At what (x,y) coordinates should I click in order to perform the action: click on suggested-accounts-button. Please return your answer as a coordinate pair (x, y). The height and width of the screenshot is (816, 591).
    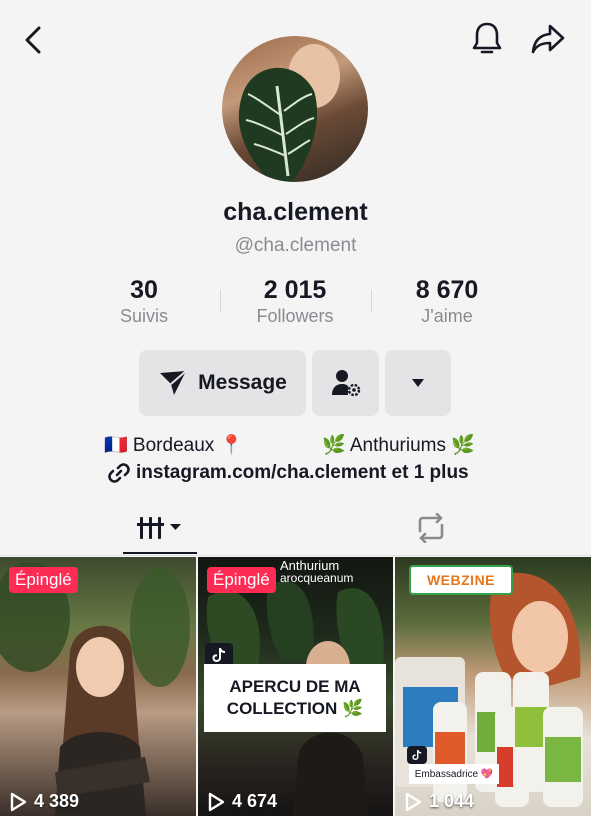
    Looking at the image, I should click on (418, 383).